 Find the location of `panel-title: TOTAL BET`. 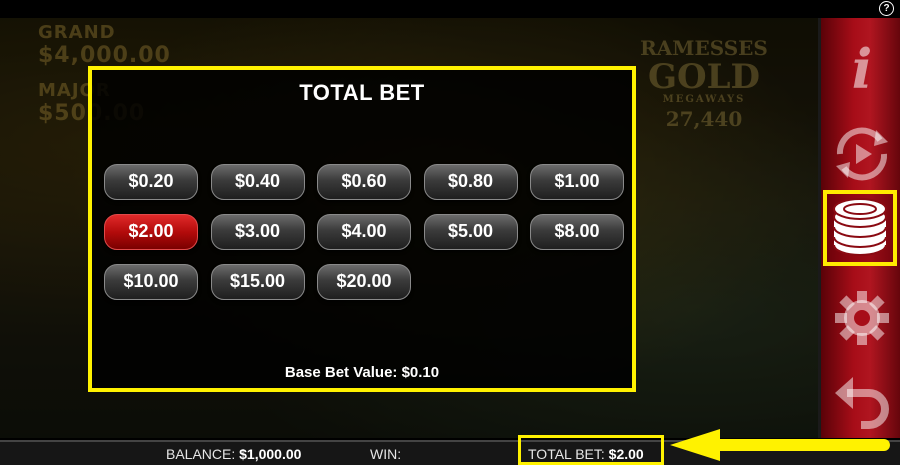

panel-title: TOTAL BET is located at coordinates (362, 92).